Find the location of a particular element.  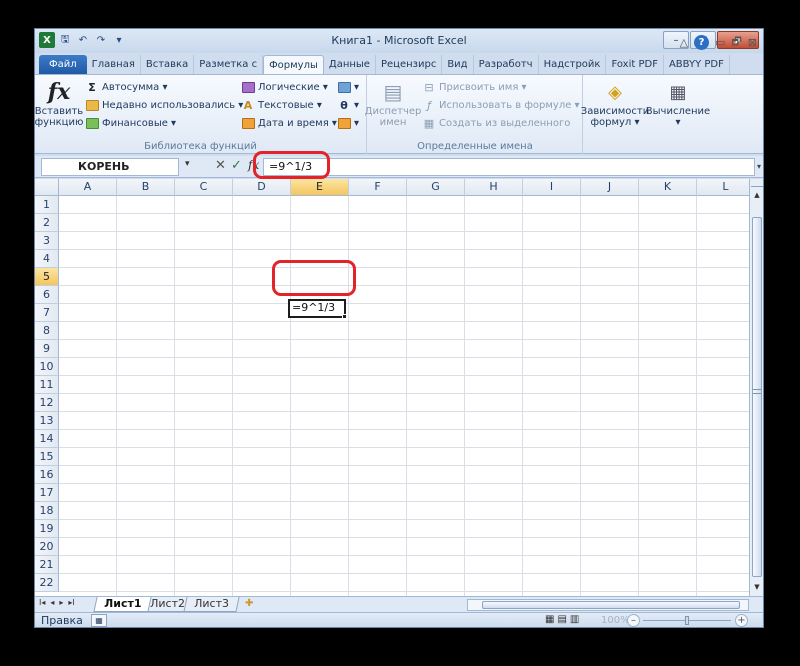

row-header-12: 12 is located at coordinates (47, 403).